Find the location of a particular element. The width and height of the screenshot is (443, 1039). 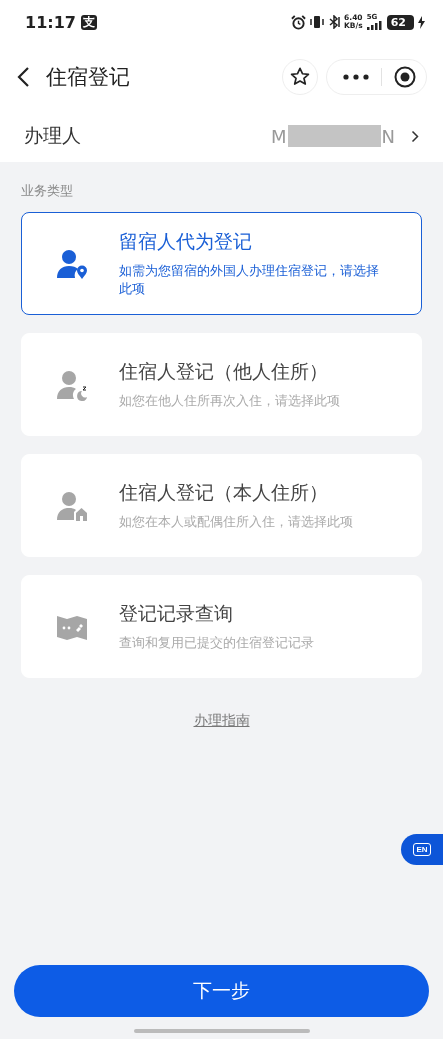

clock-time: 11:17 is located at coordinates (50, 22).